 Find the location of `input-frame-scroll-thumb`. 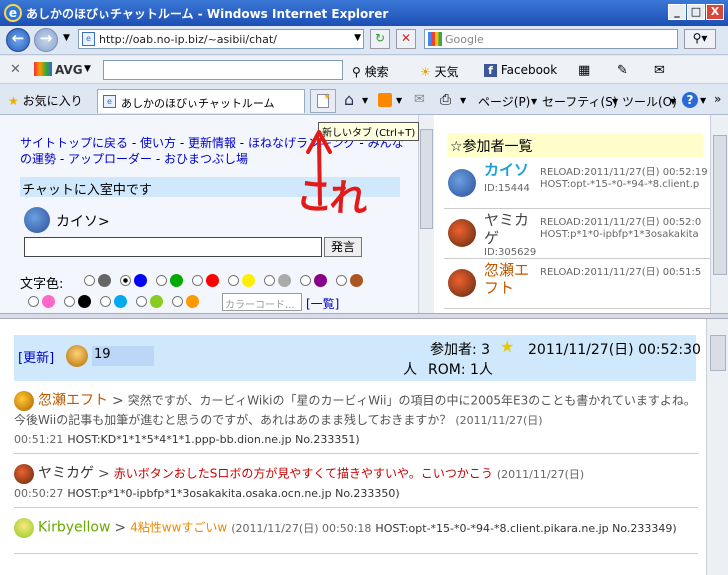

input-frame-scroll-thumb is located at coordinates (426, 179).